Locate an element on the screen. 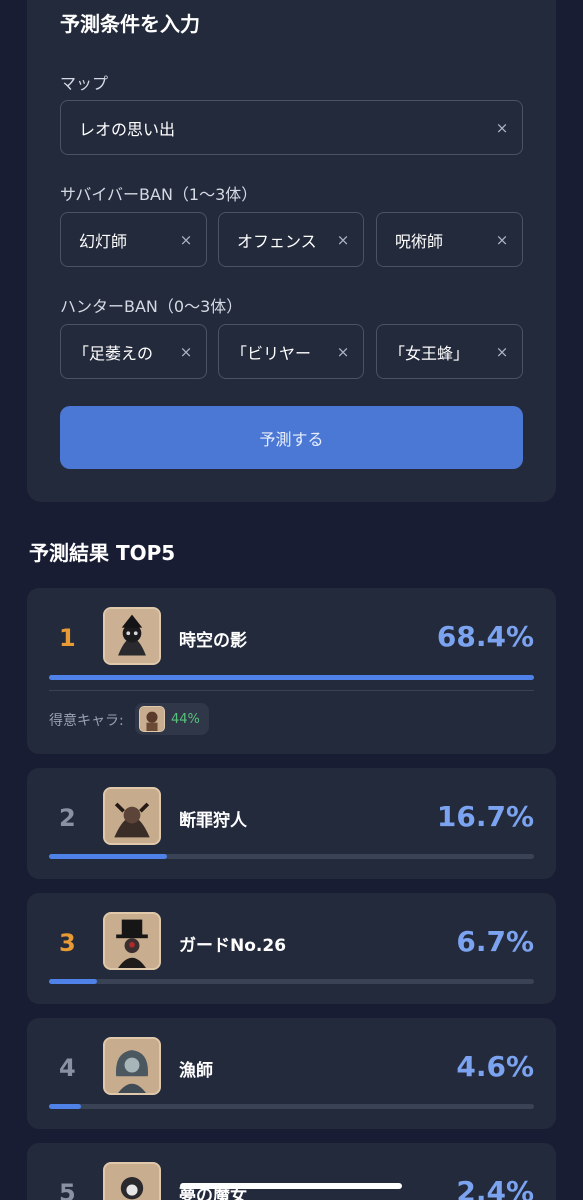 The image size is (583, 1200). favorite-label: 得意キャラ: is located at coordinates (86, 721).